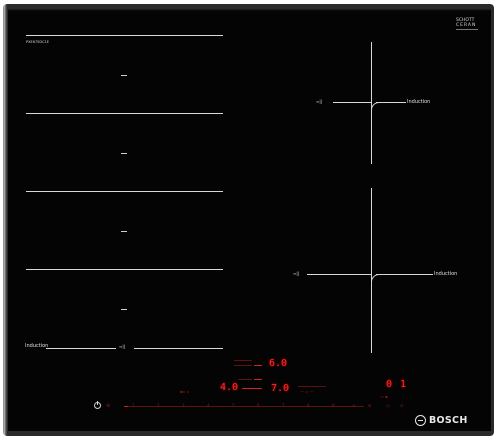 Image resolution: width=499 pixels, height=440 pixels. Describe the element at coordinates (280, 389) in the screenshot. I see `power-level-mid-right: 7.0` at that location.